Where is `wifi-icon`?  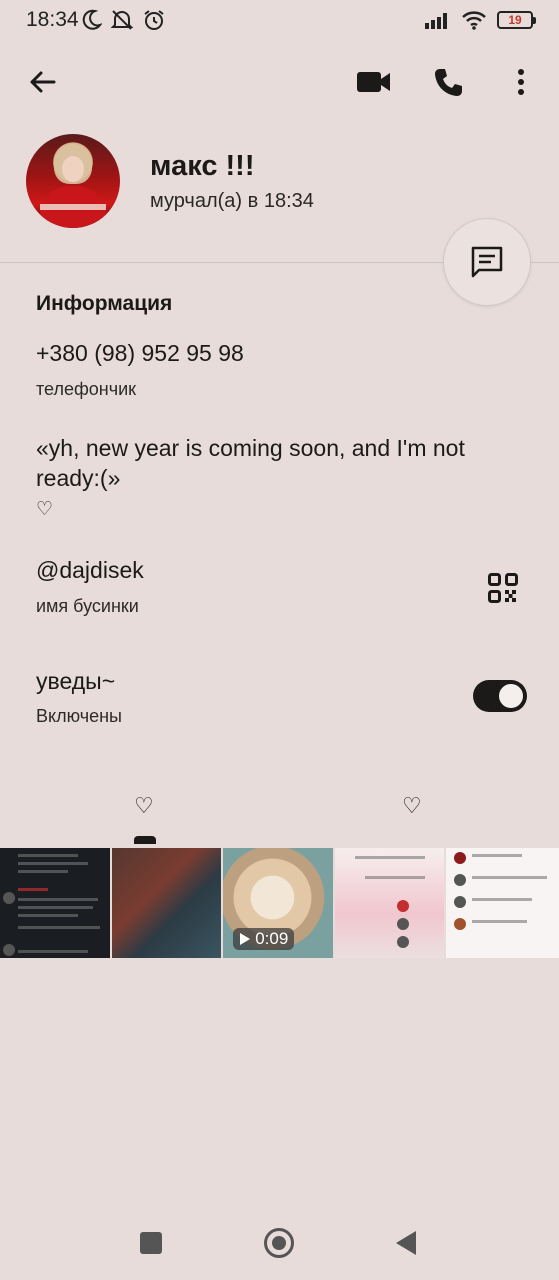 wifi-icon is located at coordinates (474, 20).